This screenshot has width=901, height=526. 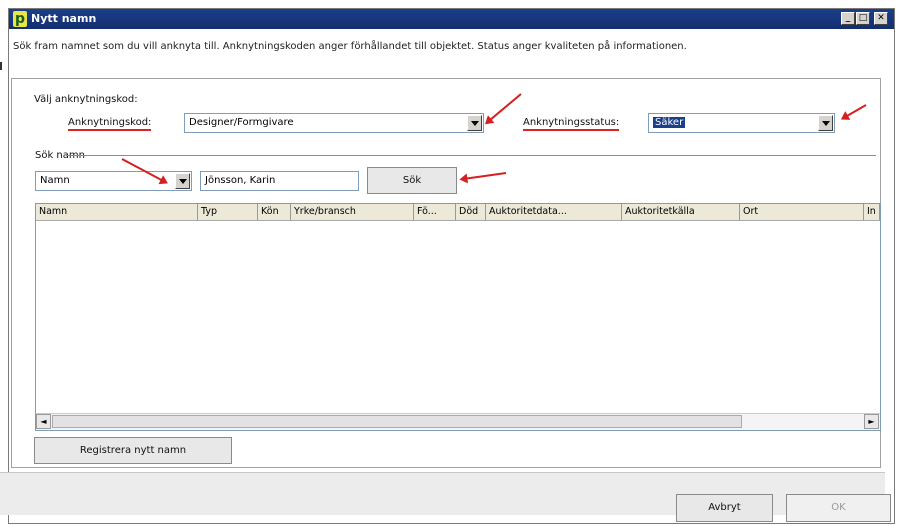 What do you see at coordinates (279, 181) in the screenshot?
I see `search-input: Jönsson, Karin` at bounding box center [279, 181].